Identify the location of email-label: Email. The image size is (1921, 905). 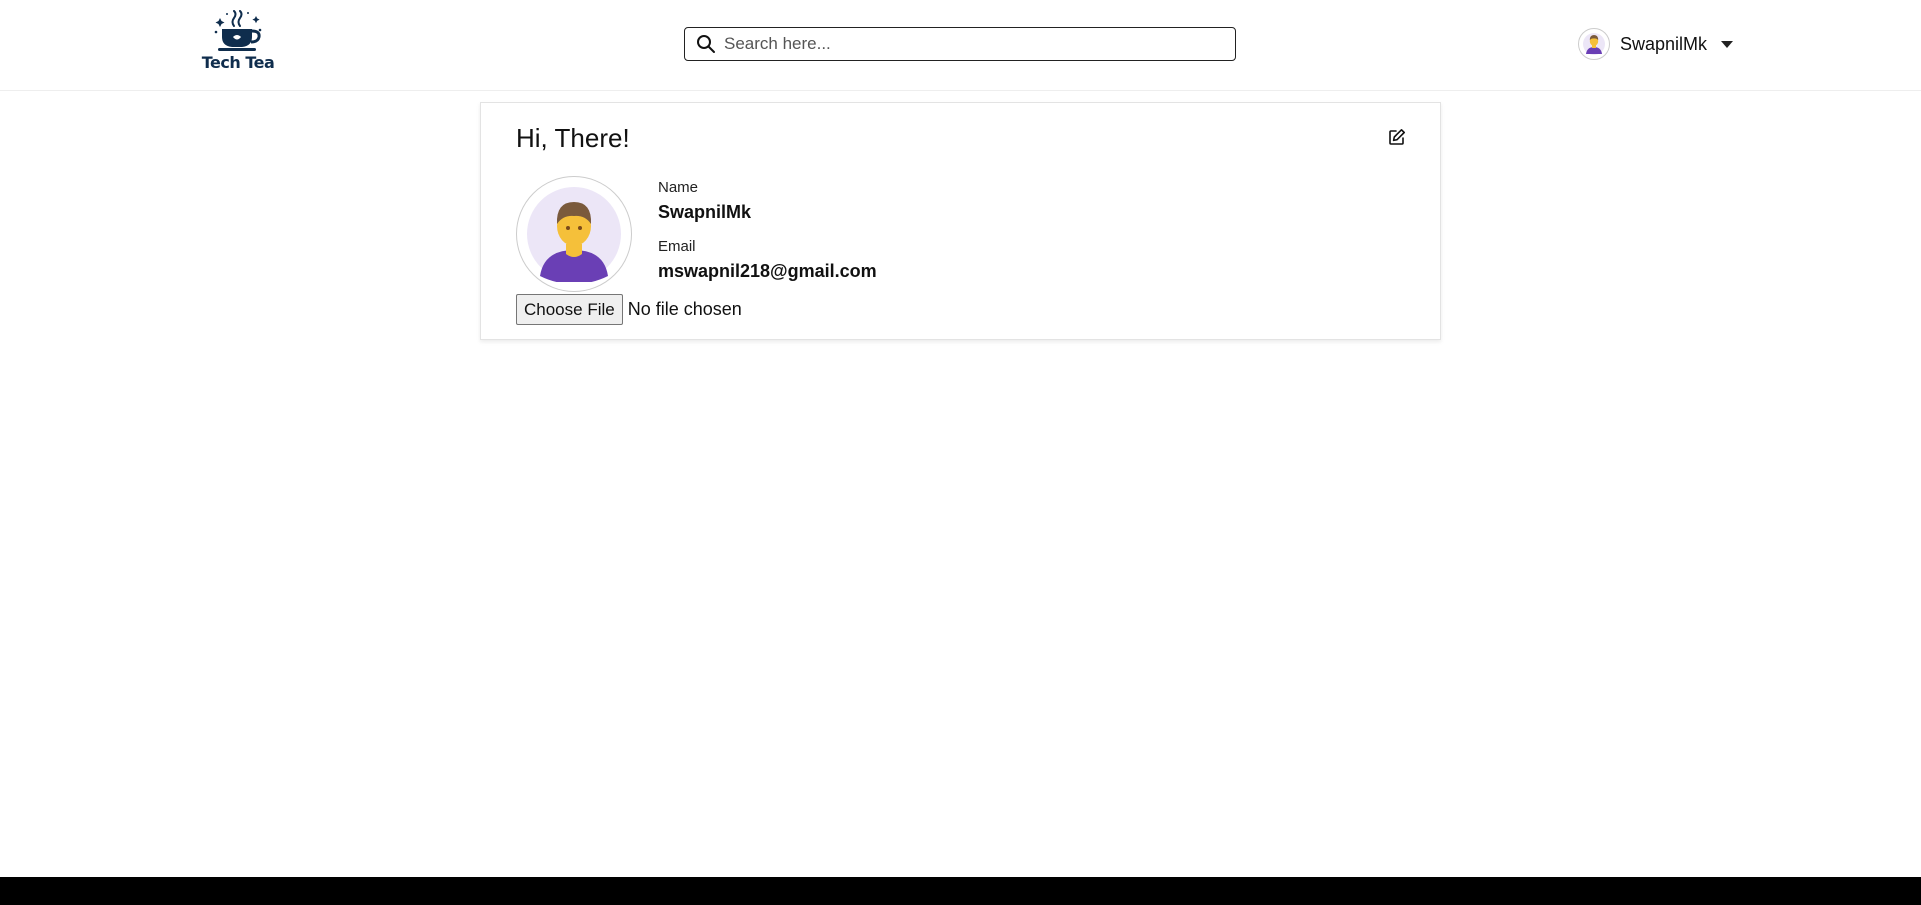
(677, 246).